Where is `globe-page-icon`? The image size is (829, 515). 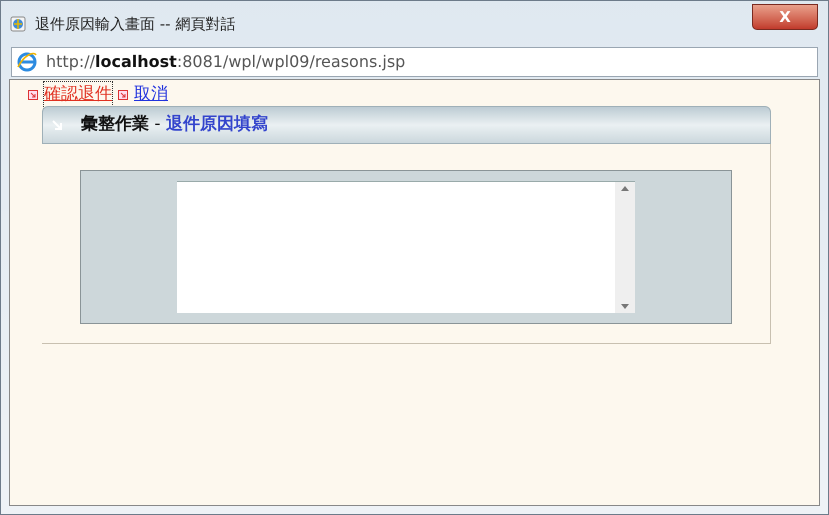
globe-page-icon is located at coordinates (18, 24).